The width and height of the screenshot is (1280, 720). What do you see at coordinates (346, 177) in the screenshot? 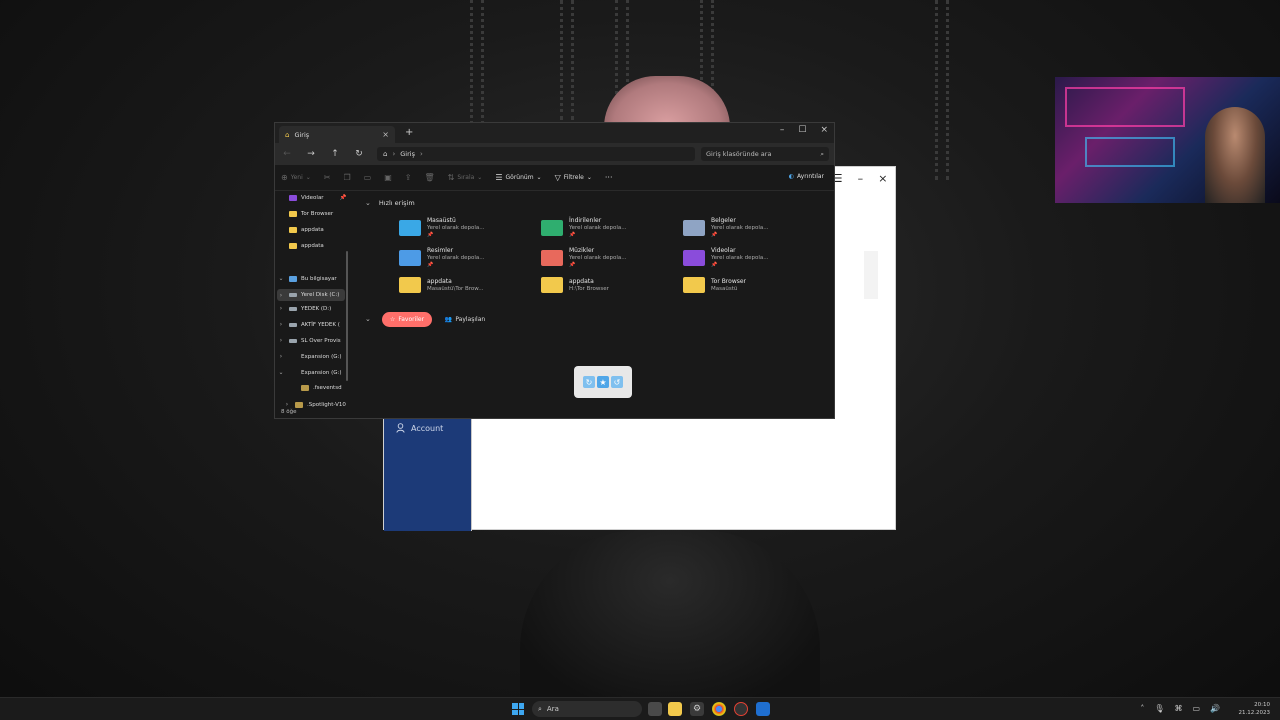
I see `copy-icon: ❐` at bounding box center [346, 177].